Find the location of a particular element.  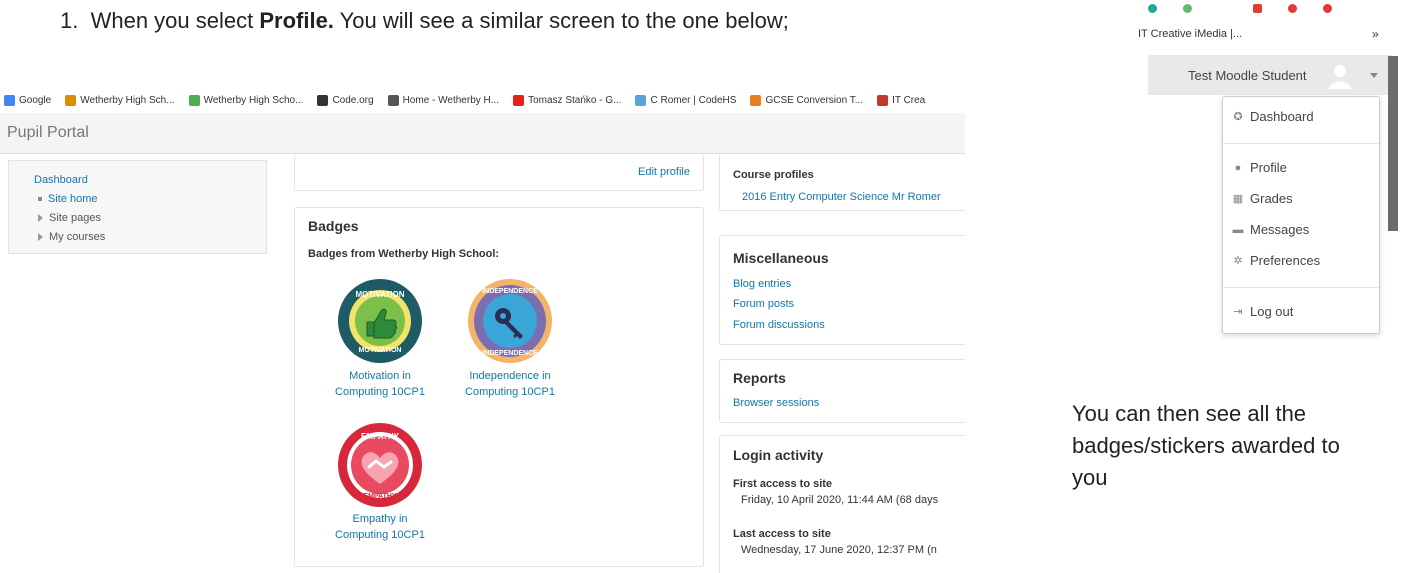

bookmark-item: C Romer | CodeHS is located at coordinates (685, 100).